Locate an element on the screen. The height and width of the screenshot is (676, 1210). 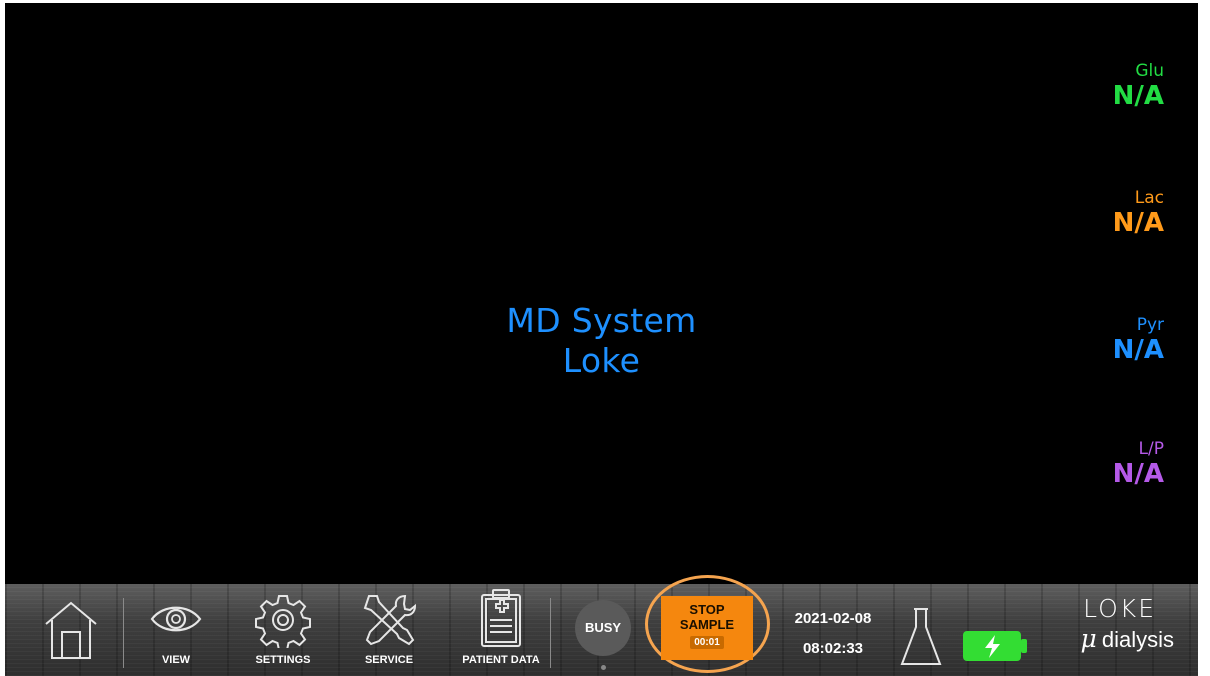
loke-logo: LOKE μ dialysis is located at coordinates (1110, 625).